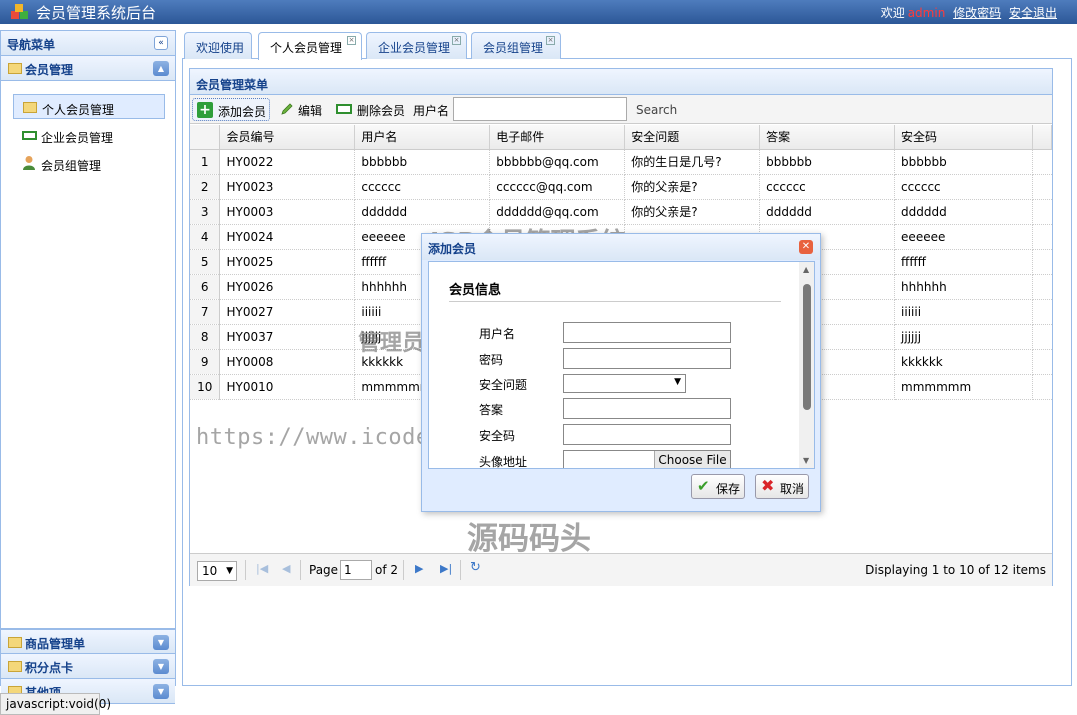 Image resolution: width=1077 pixels, height=715 pixels. I want to click on page-count-label: of 2, so click(387, 570).